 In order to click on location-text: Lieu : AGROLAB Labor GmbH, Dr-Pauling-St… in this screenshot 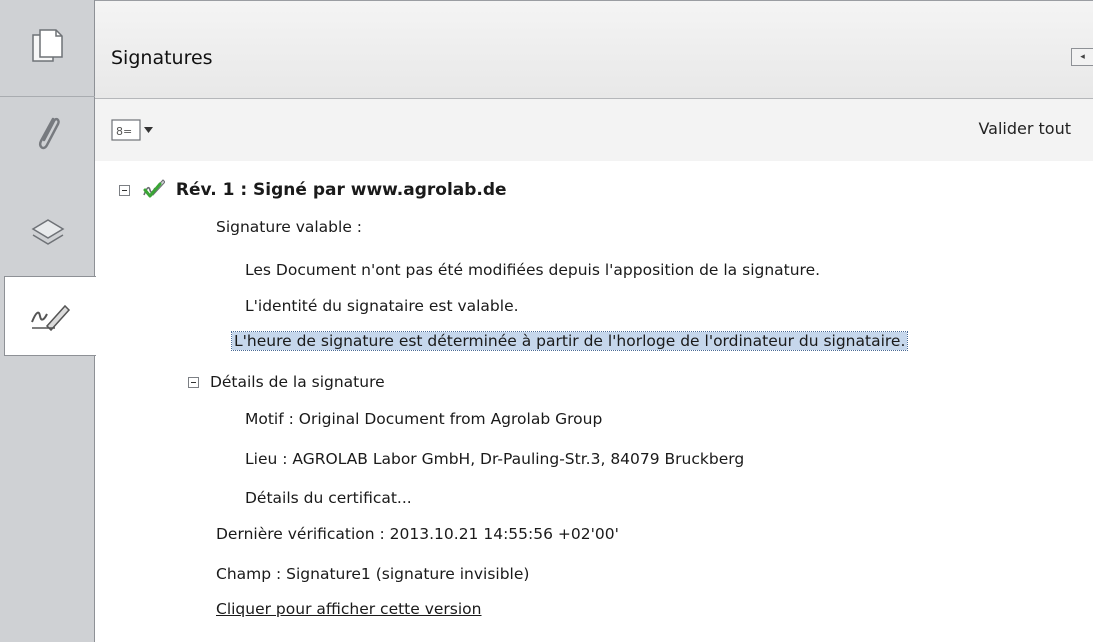, I will do `click(495, 459)`.